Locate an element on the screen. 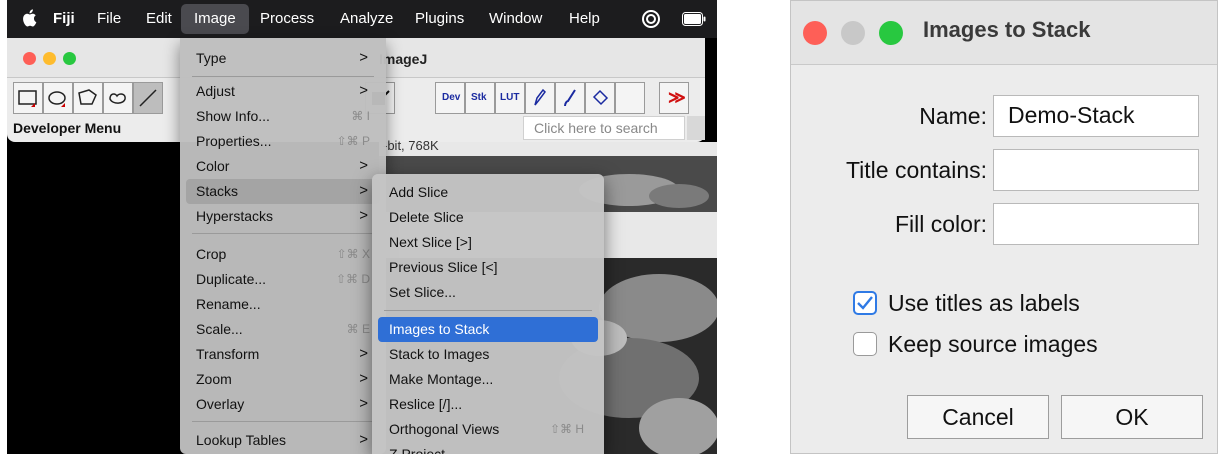 The image size is (1225, 454). menu-item-color: Color > is located at coordinates (283, 166).